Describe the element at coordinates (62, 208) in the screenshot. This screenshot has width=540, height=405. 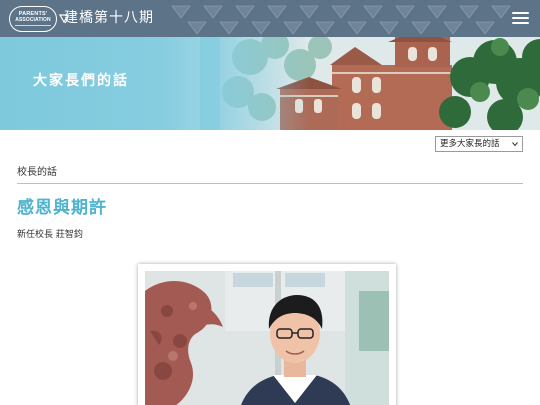
I see `article-title: 感恩與期許` at that location.